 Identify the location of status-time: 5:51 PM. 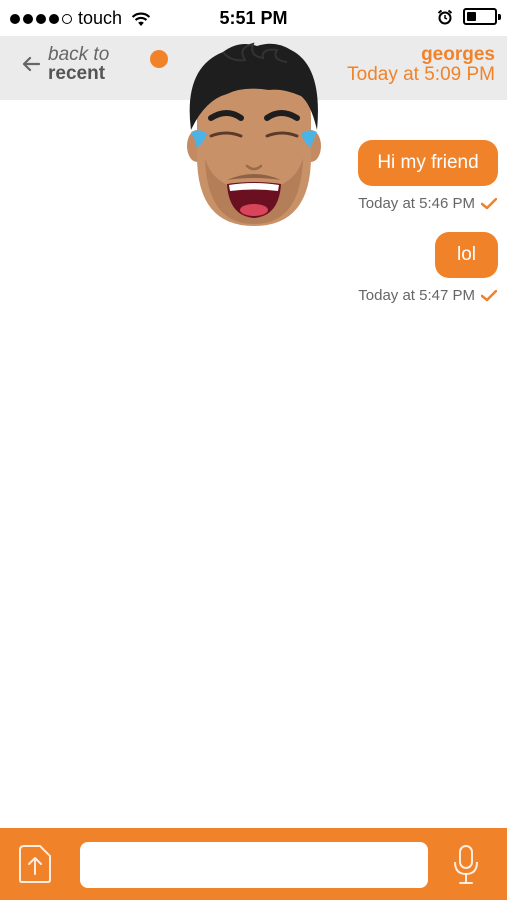
(253, 18).